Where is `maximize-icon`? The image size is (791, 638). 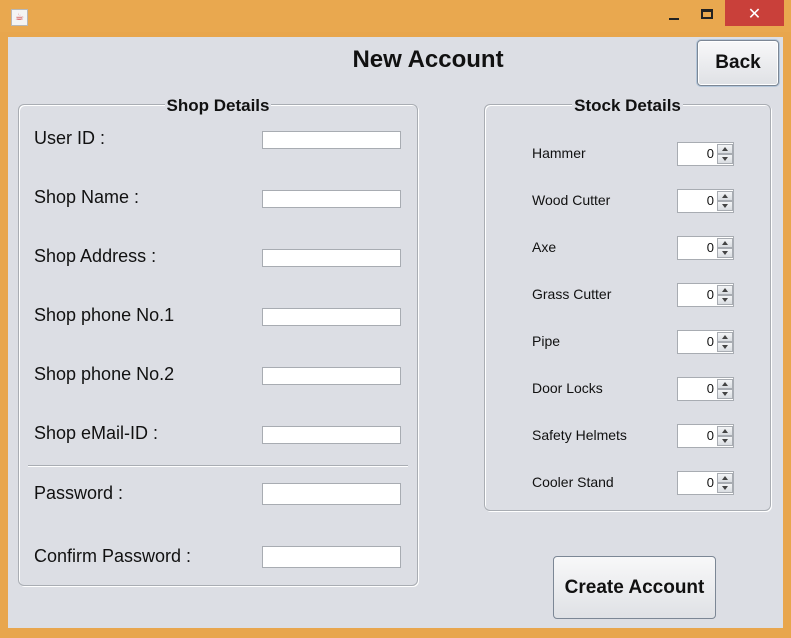
maximize-icon is located at coordinates (707, 14).